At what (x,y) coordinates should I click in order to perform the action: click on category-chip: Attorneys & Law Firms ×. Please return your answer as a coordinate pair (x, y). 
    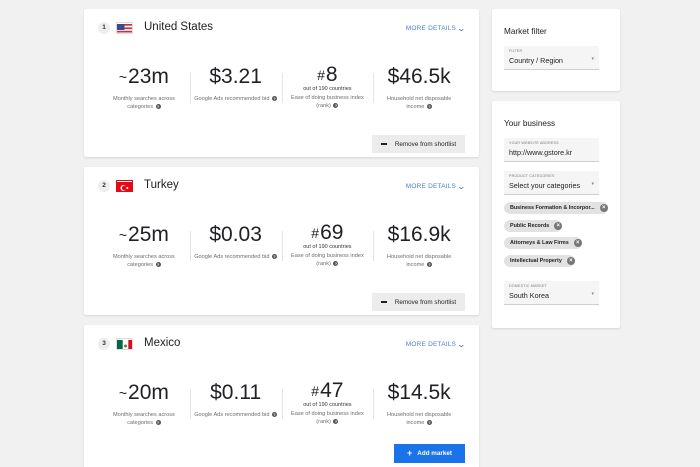
    Looking at the image, I should click on (543, 243).